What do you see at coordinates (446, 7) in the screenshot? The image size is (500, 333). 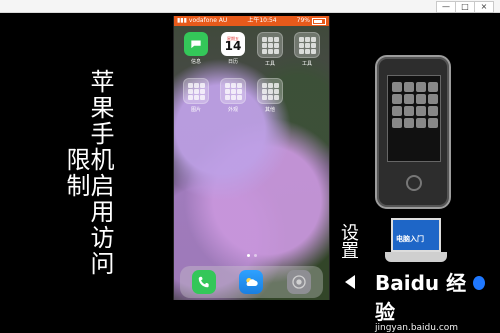 I see `minimize-button: —` at bounding box center [446, 7].